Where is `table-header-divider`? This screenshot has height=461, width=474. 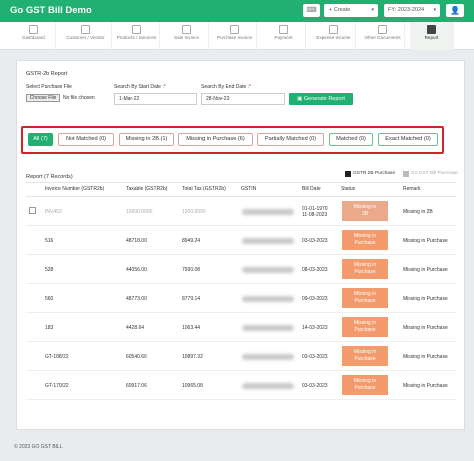 table-header-divider is located at coordinates (241, 196).